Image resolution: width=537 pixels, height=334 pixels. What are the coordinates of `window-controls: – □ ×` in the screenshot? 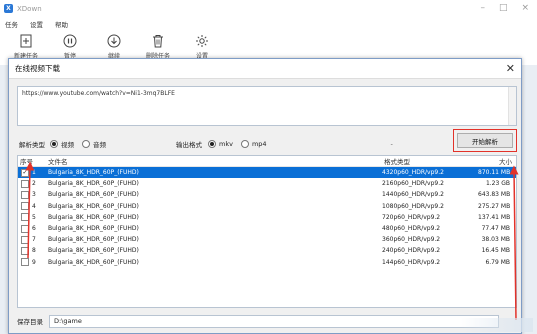 It's located at (504, 8).